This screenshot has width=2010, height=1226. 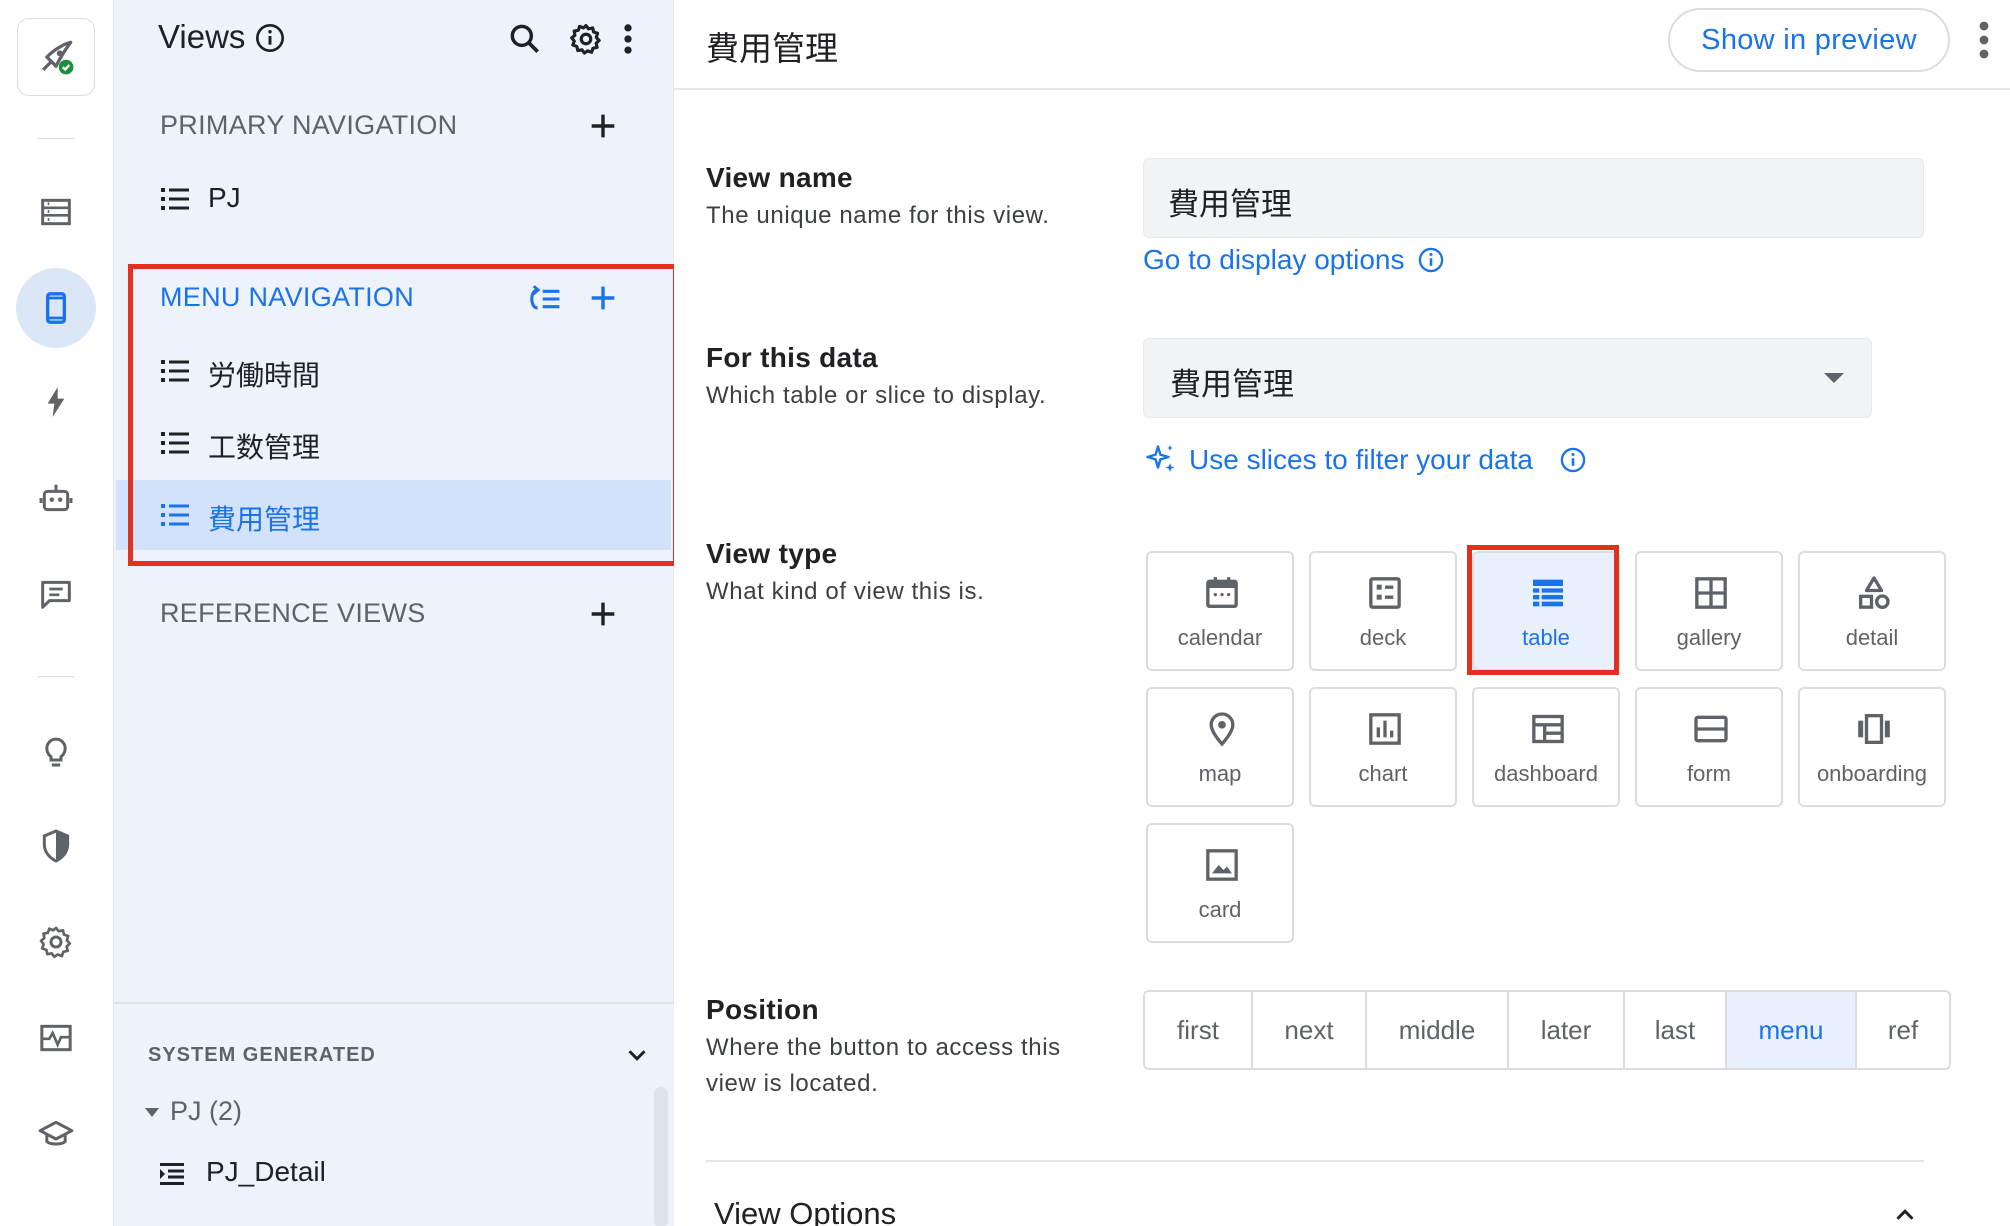 What do you see at coordinates (1383, 611) in the screenshot?
I see `view-type-deck: deck` at bounding box center [1383, 611].